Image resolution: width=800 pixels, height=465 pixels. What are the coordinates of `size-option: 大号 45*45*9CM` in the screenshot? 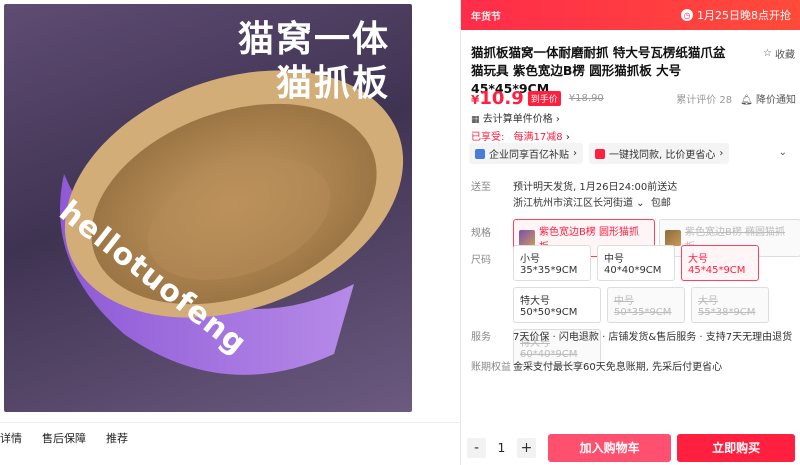 It's located at (720, 263).